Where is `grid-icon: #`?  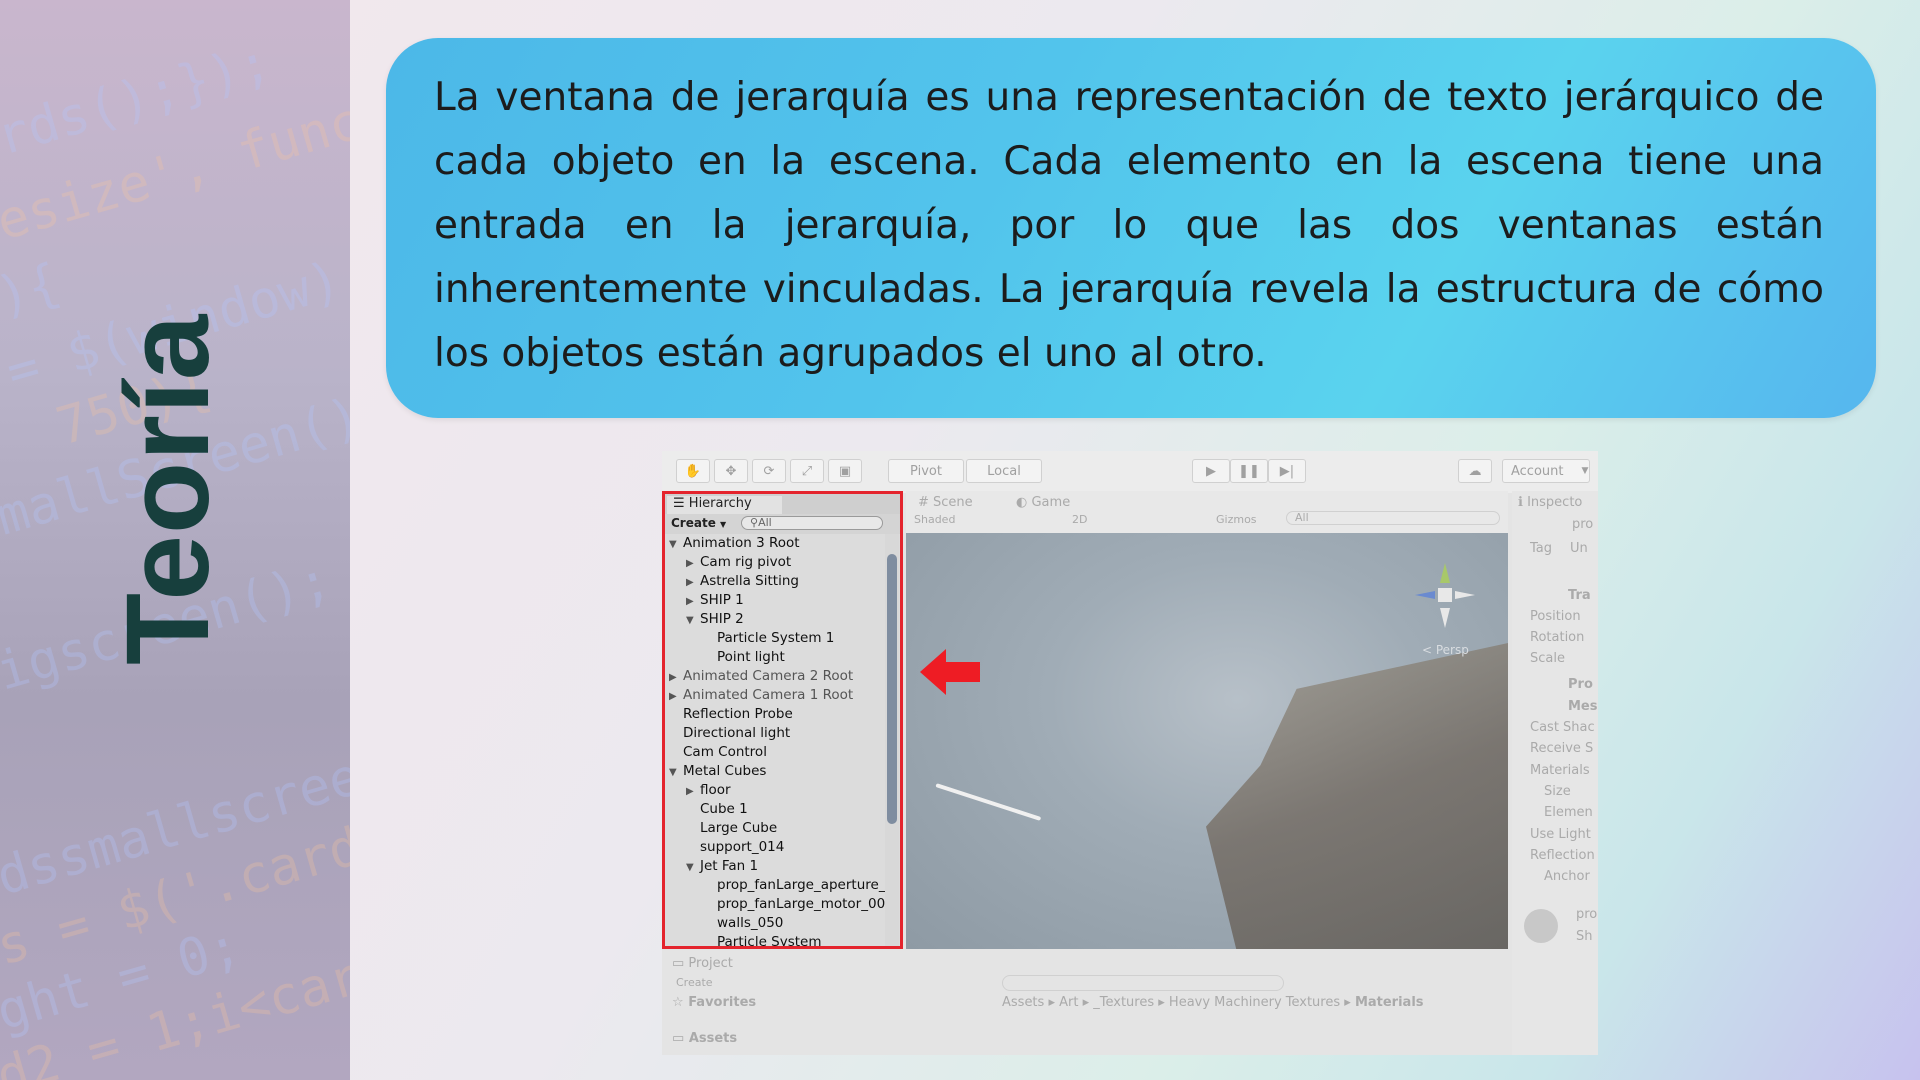 grid-icon: # is located at coordinates (926, 502).